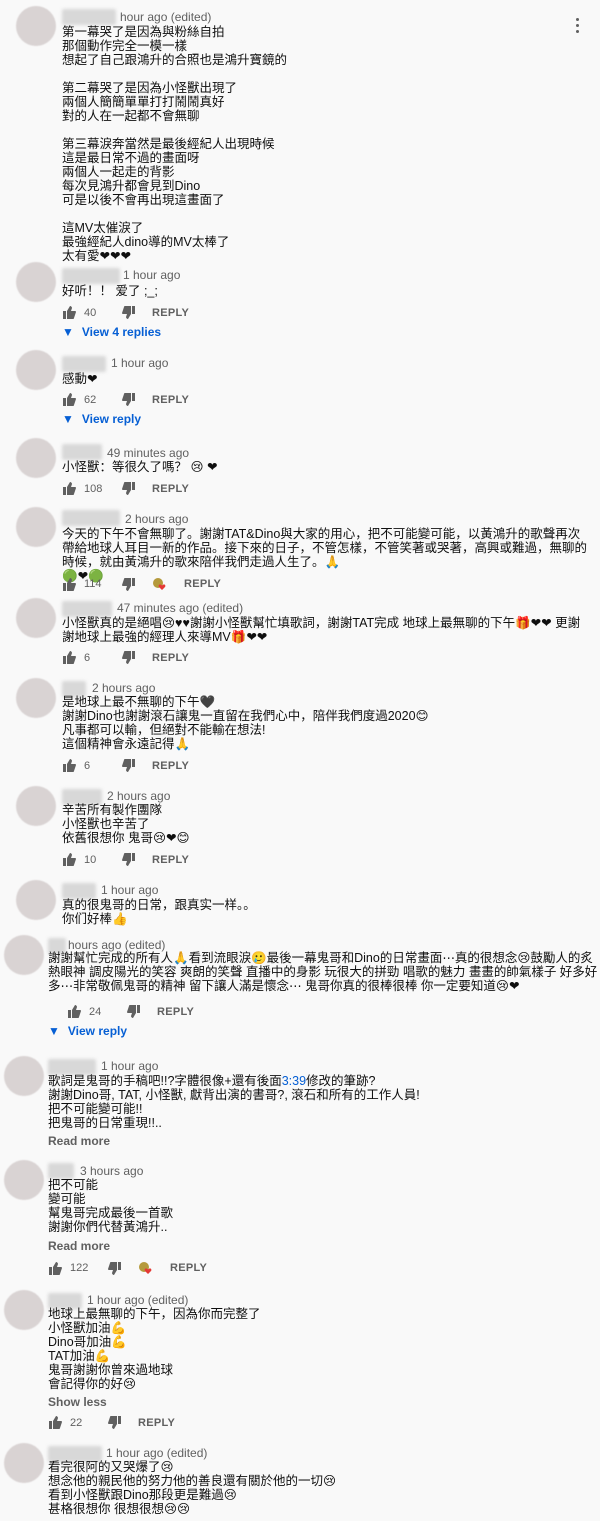 The width and height of the screenshot is (600, 1521). Describe the element at coordinates (111, 1171) in the screenshot. I see `comment-time: 3 hours ago` at that location.